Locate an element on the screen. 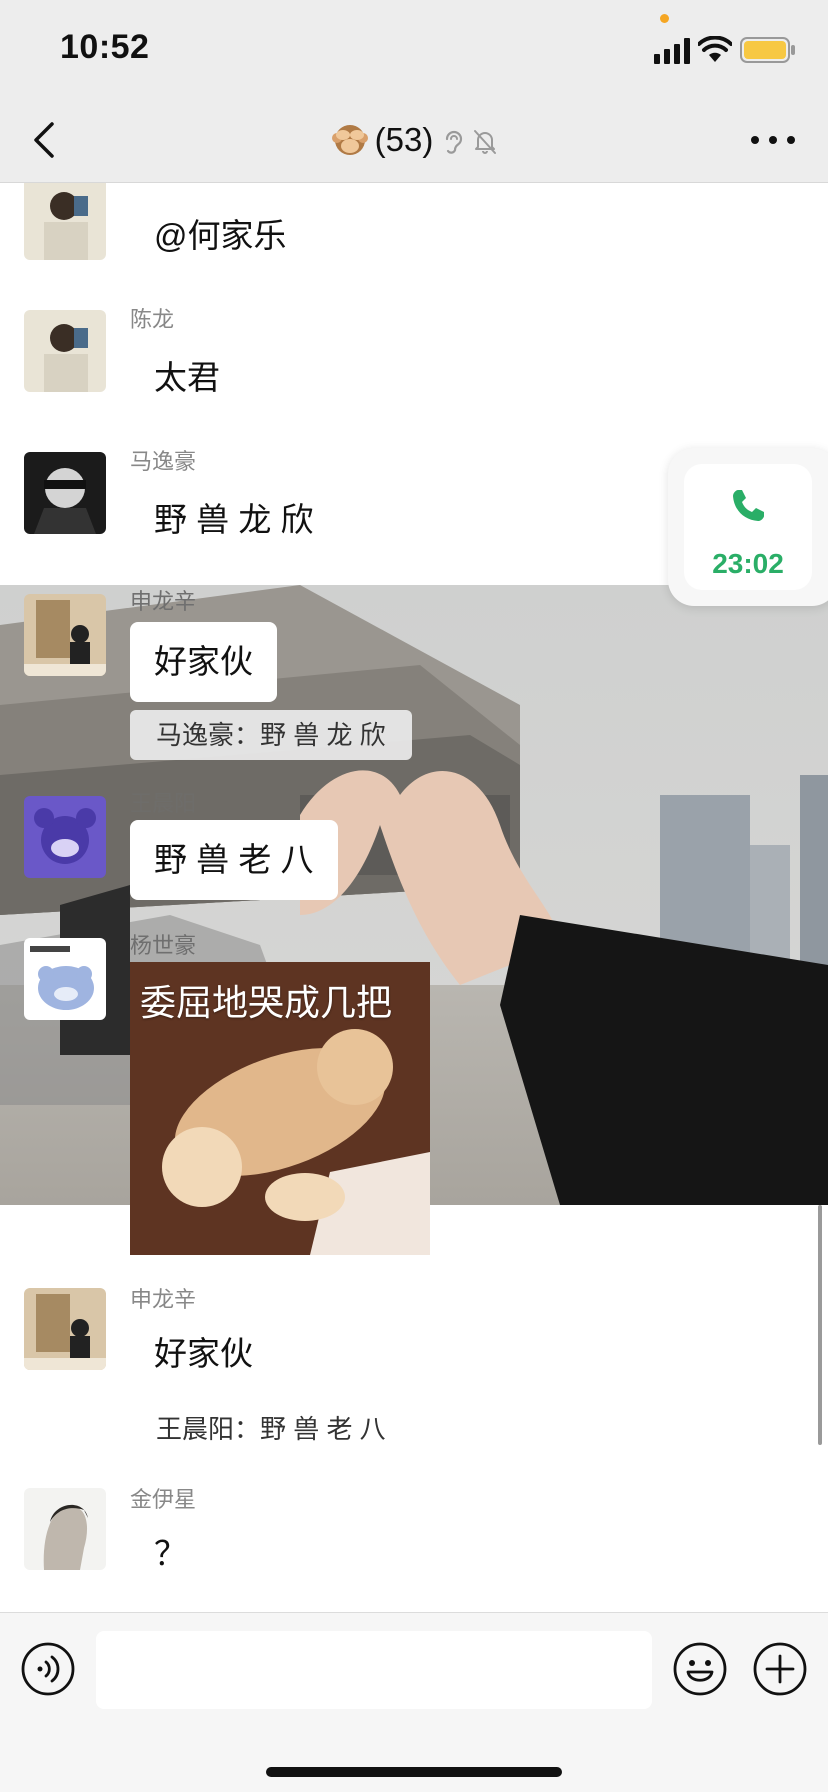  message-text: @何家乐 is located at coordinates (220, 235).